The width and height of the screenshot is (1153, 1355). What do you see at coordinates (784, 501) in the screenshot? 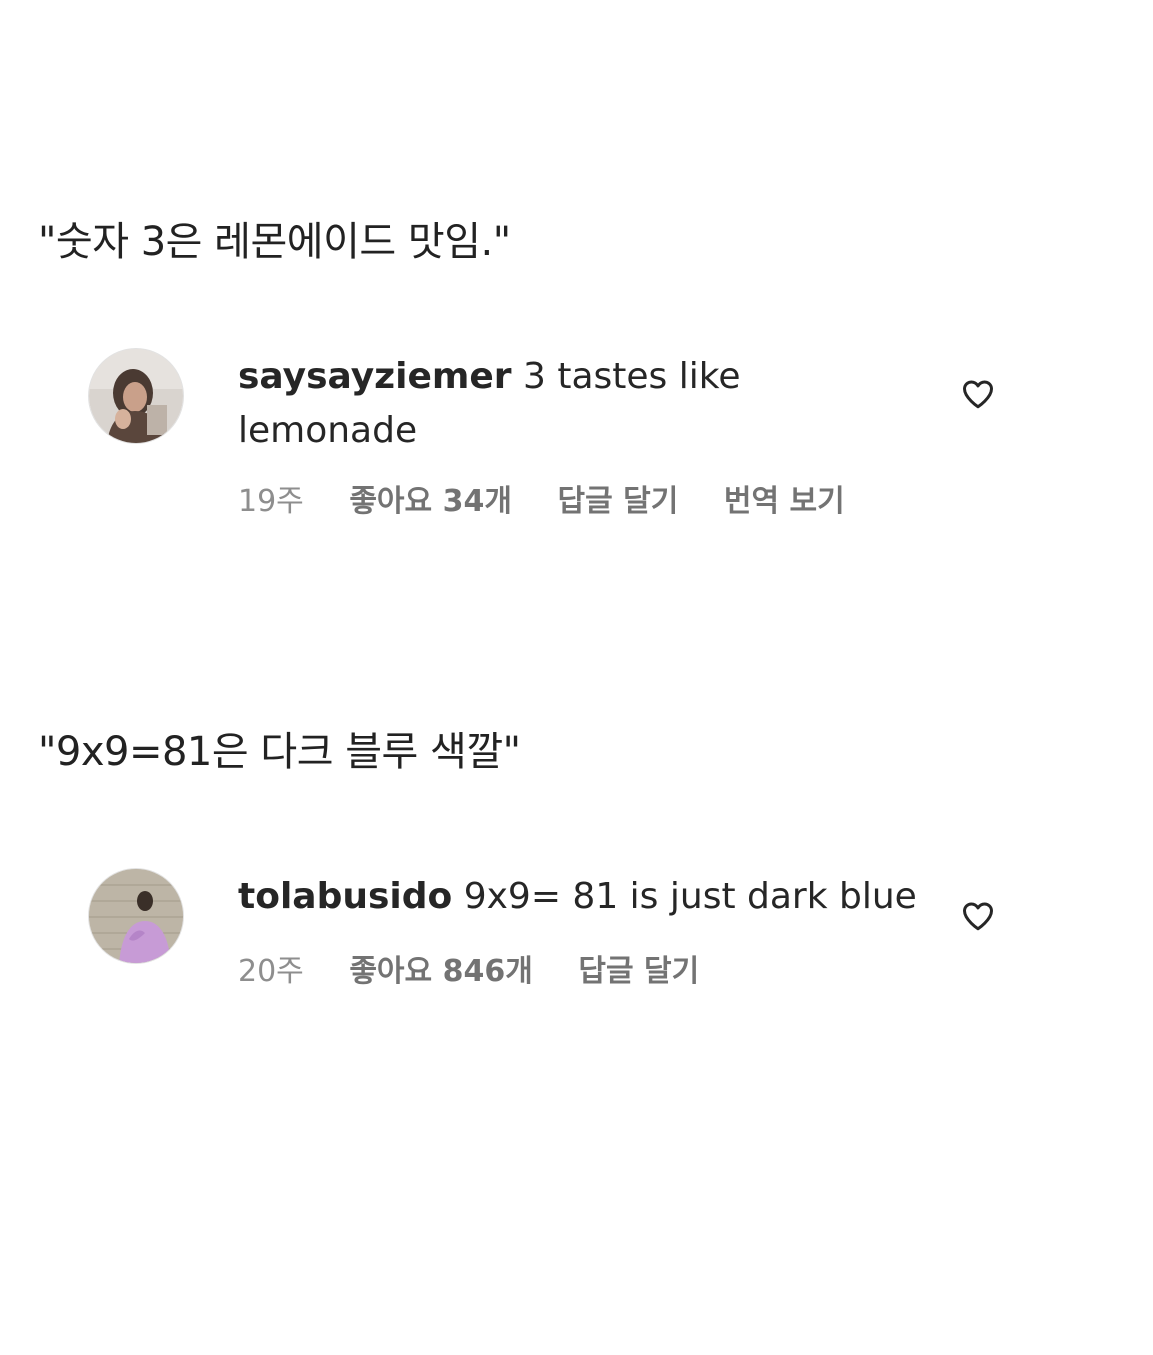
I see `translate-button: 번역 보기` at bounding box center [784, 501].